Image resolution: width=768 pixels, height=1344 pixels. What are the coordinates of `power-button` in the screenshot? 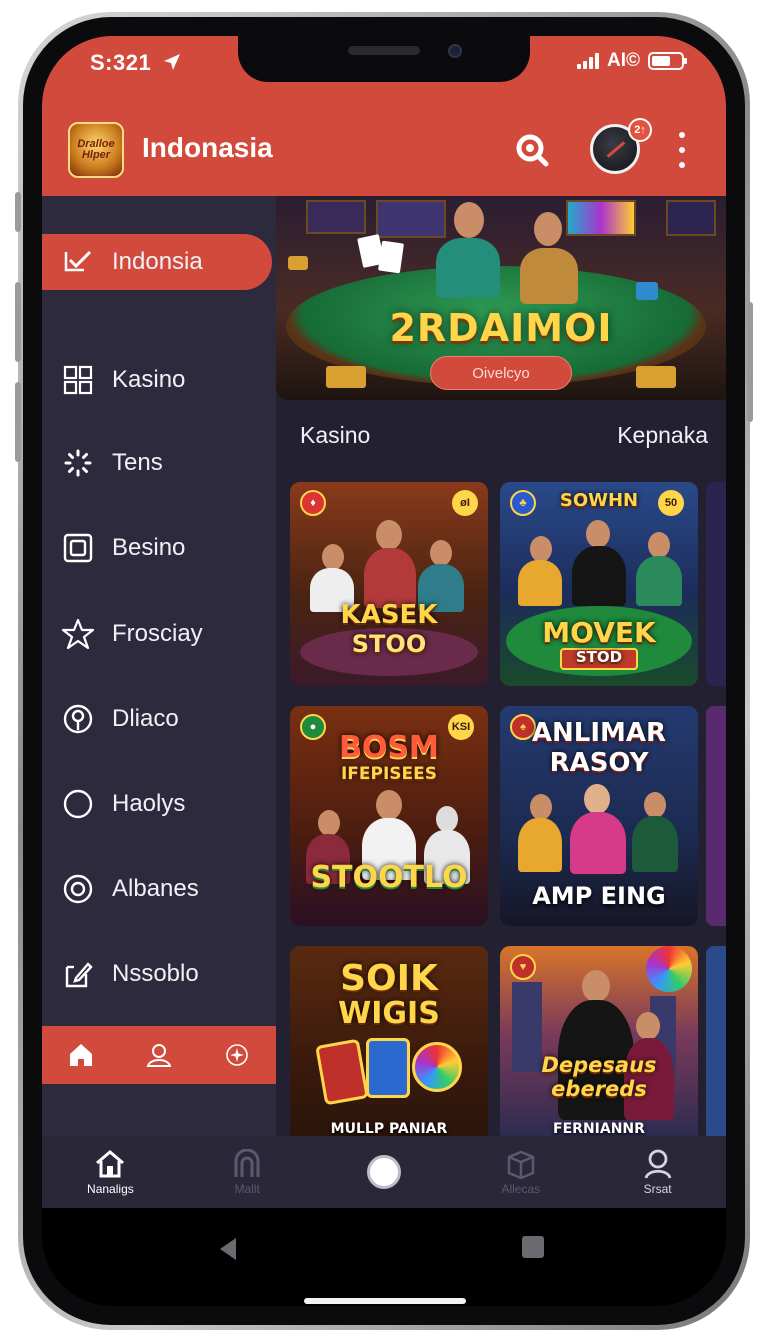 It's located at (750, 362).